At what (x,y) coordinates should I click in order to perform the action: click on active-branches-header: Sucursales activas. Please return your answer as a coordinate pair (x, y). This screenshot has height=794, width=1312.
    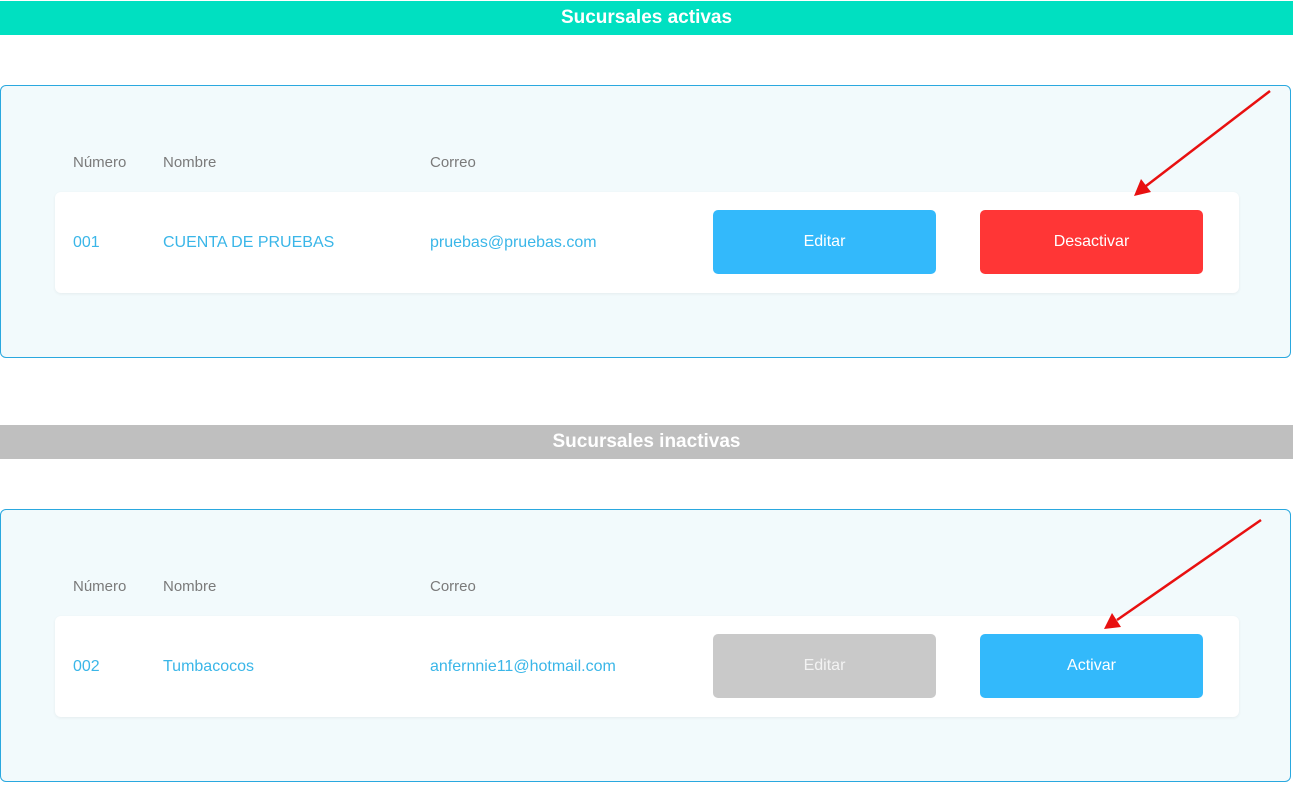
    Looking at the image, I should click on (646, 18).